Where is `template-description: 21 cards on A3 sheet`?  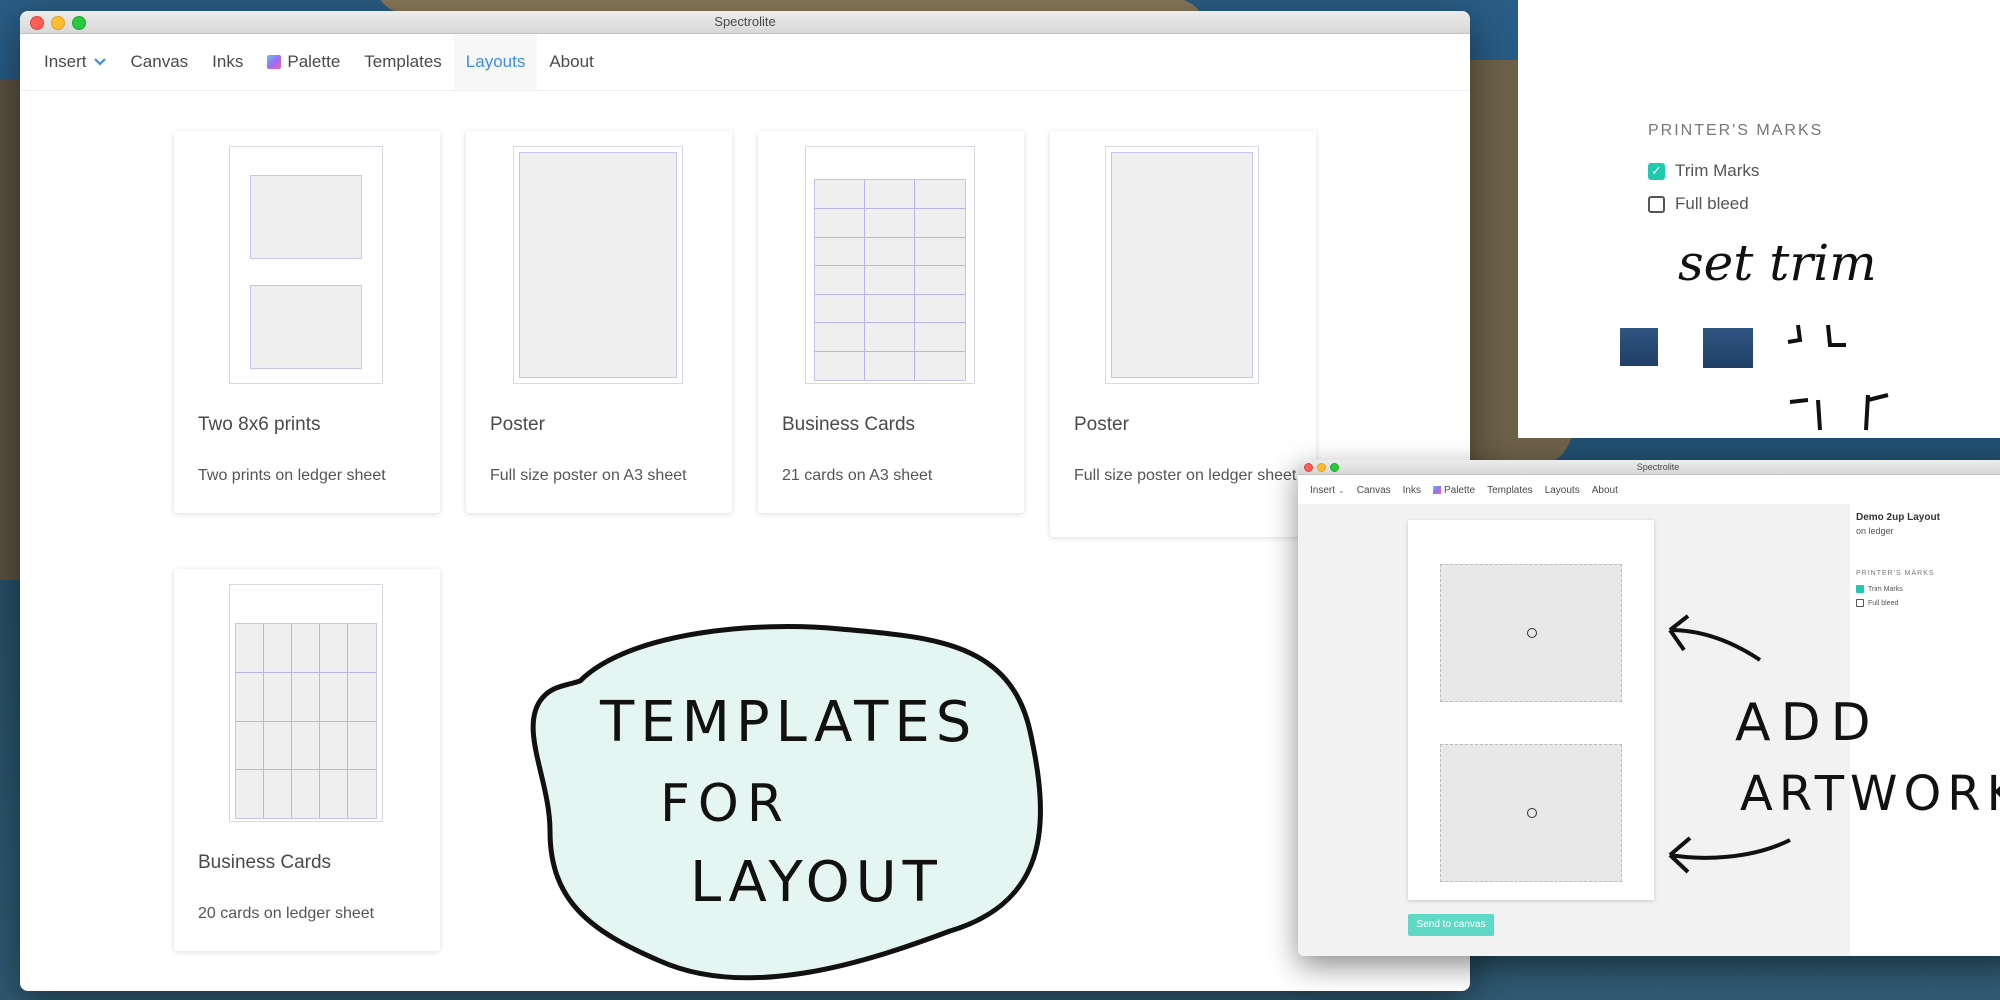 template-description: 21 cards on A3 sheet is located at coordinates (857, 475).